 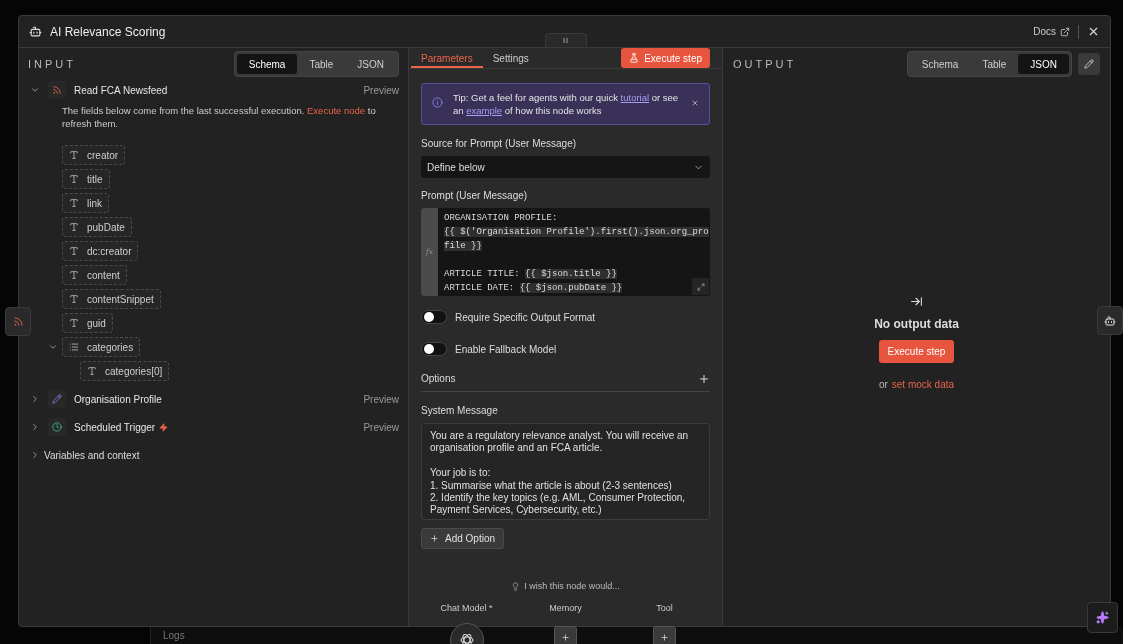 What do you see at coordinates (1051, 31) in the screenshot?
I see `docs-link: Docs` at bounding box center [1051, 31].